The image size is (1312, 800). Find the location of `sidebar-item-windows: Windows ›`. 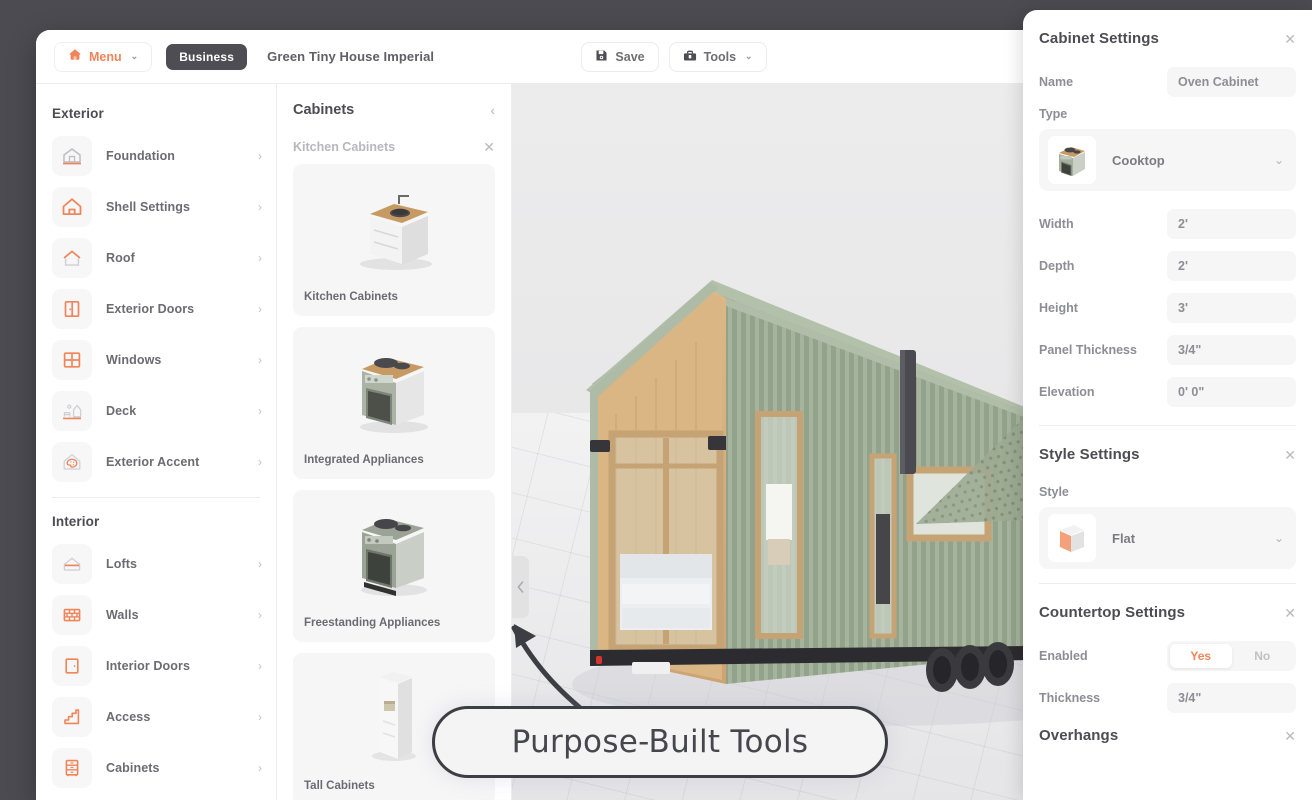

sidebar-item-windows: Windows › is located at coordinates (159, 359).